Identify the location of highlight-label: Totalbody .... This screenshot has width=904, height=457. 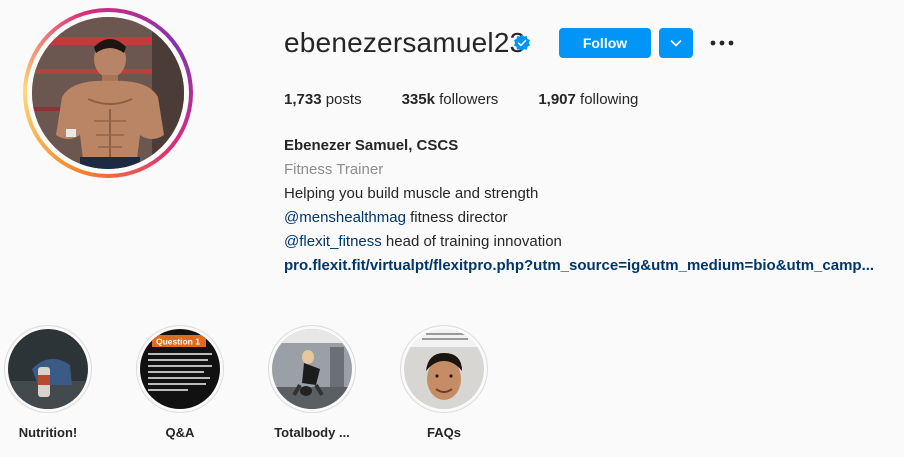
(312, 432).